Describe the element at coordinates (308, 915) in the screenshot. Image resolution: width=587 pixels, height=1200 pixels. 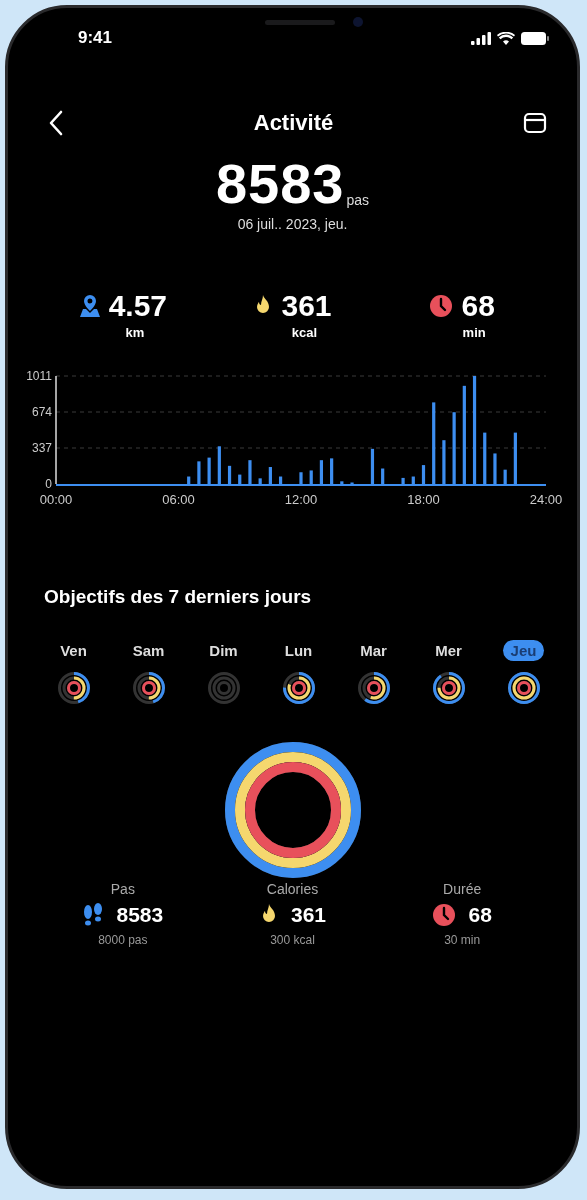
I see `goal-value: 361` at that location.